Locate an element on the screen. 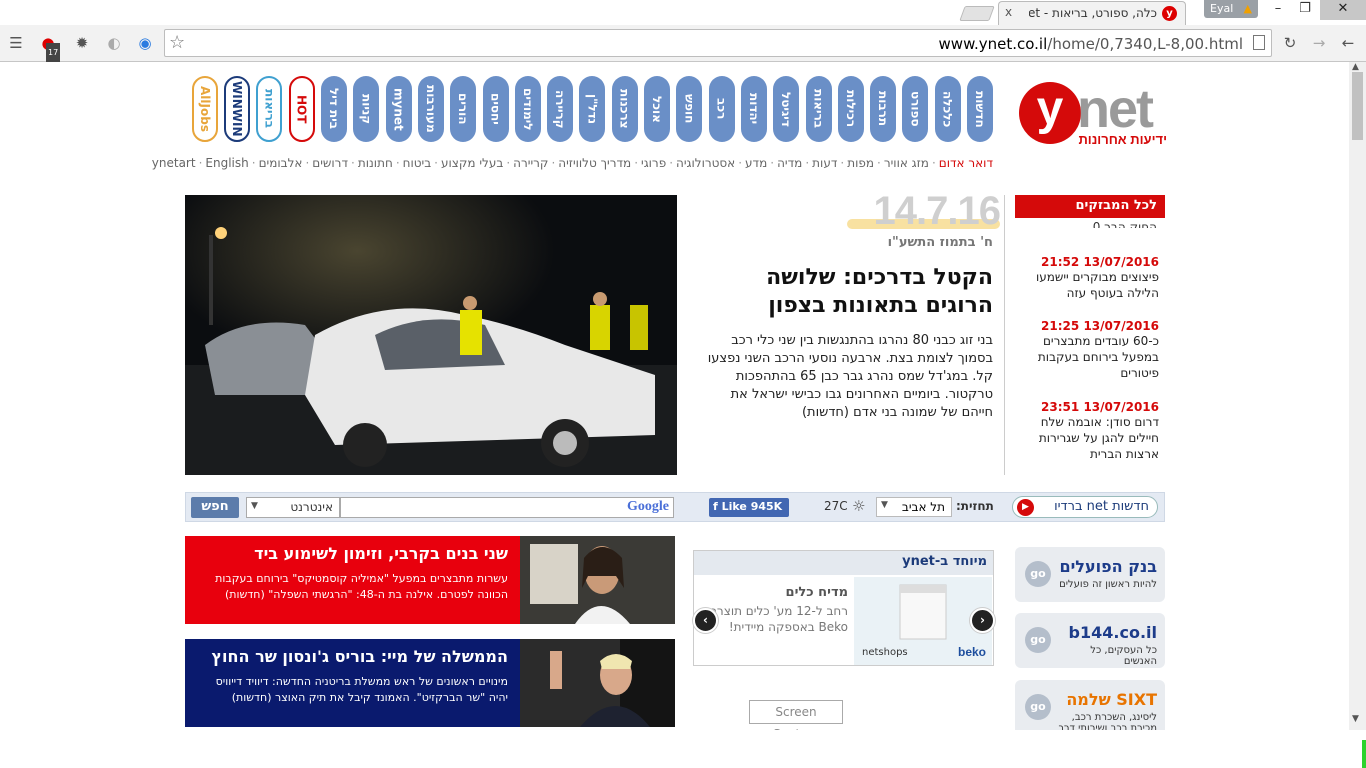  forecast-label: תחזית: is located at coordinates (975, 506).